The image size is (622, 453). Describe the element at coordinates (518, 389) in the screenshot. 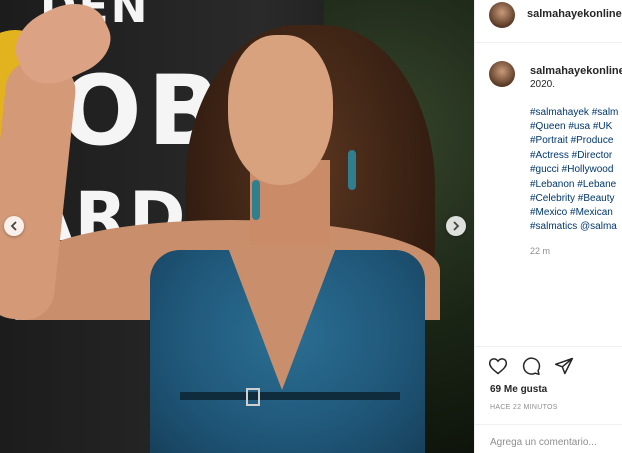

I see `likes-count: 69 Me gusta` at that location.